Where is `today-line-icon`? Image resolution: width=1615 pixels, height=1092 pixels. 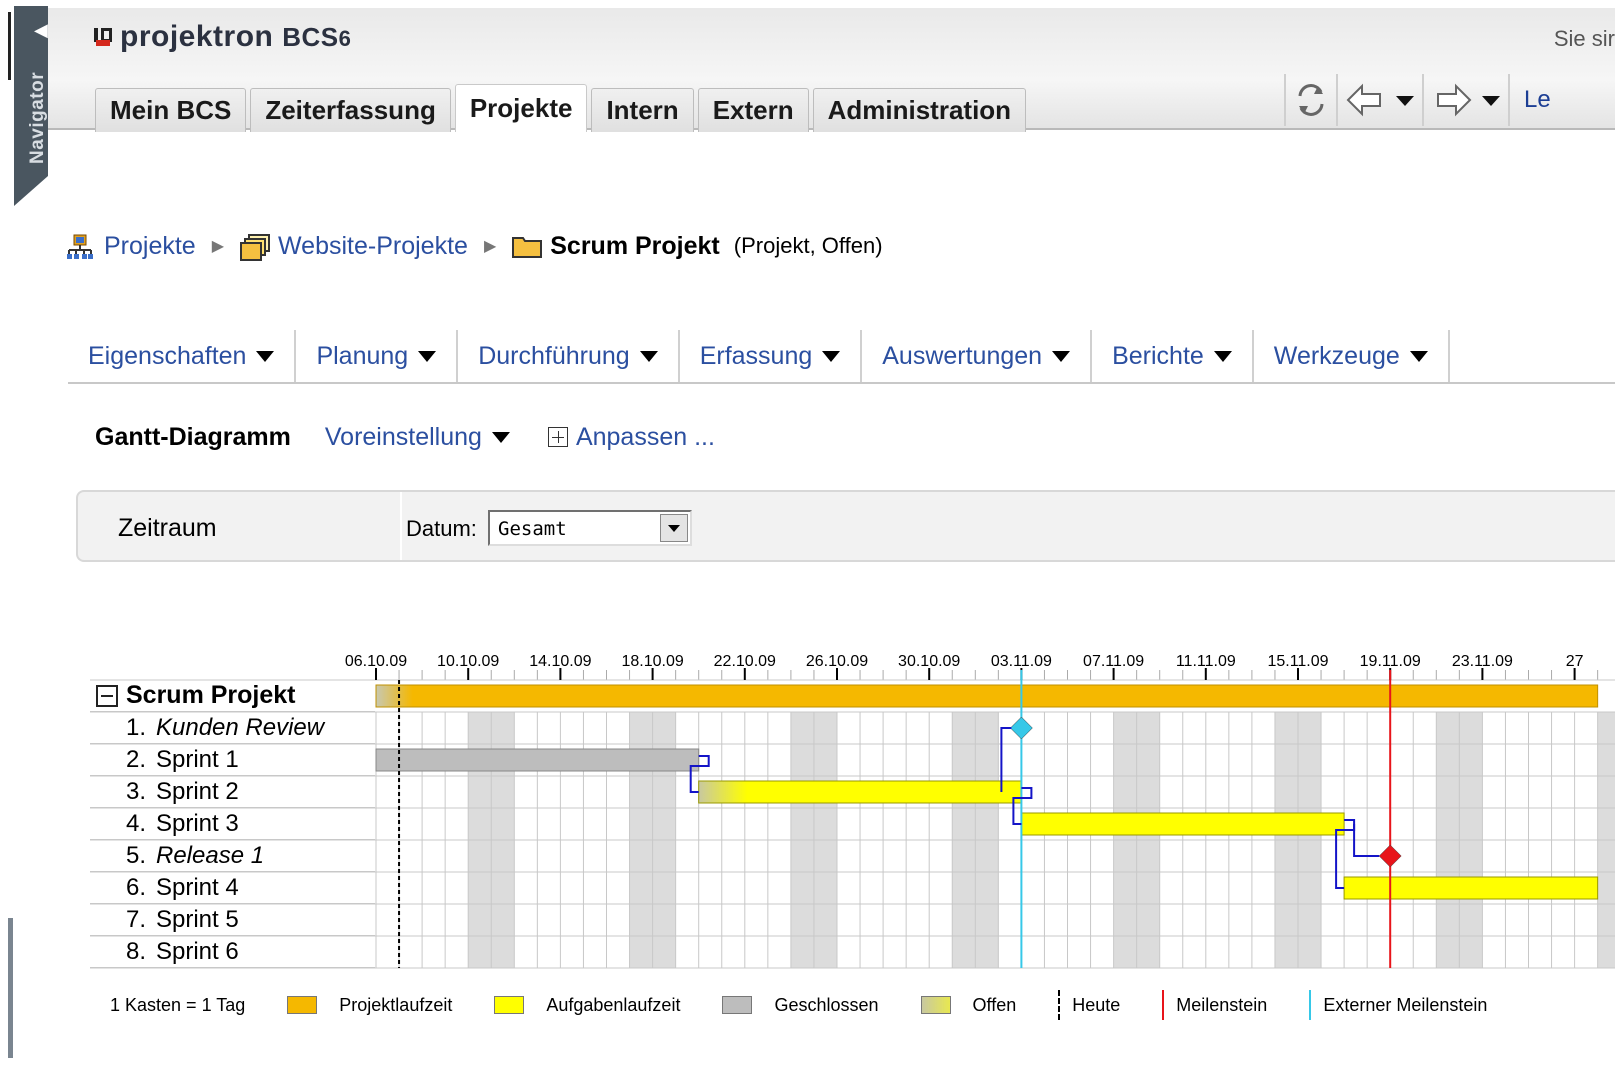
today-line-icon is located at coordinates (1059, 1005).